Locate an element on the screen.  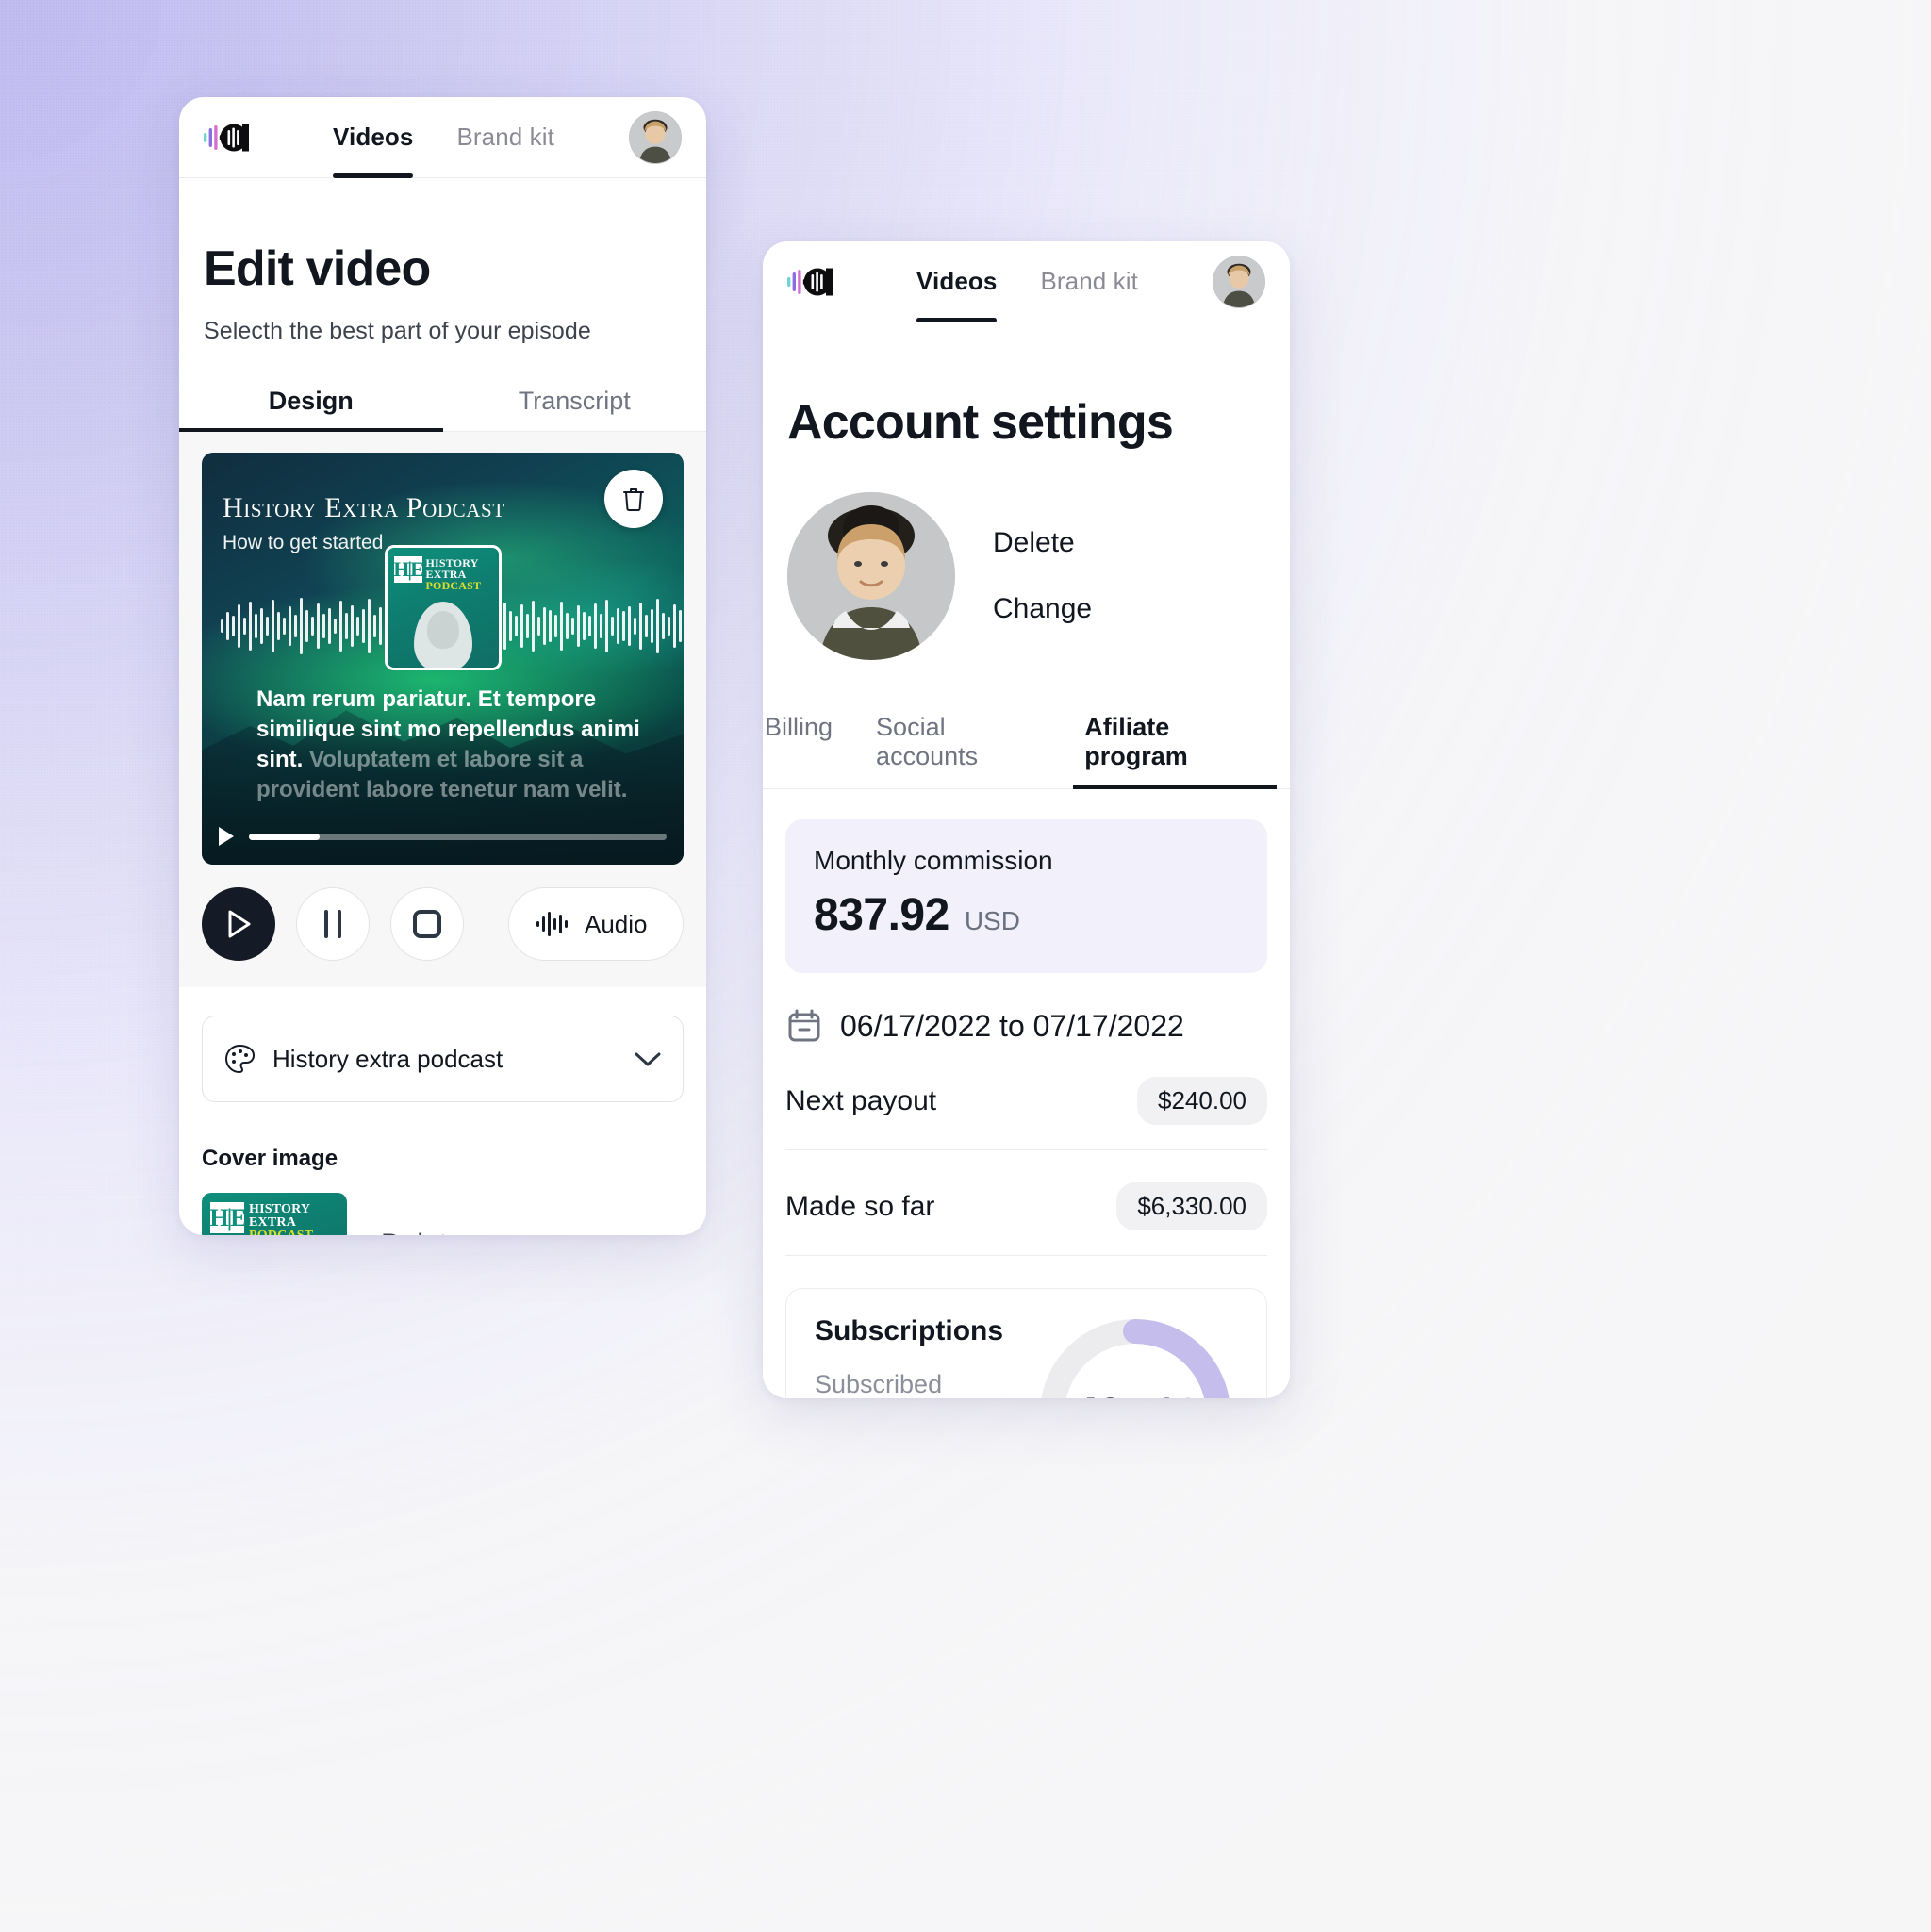
video-episode-title: How to get started is located at coordinates (303, 542).